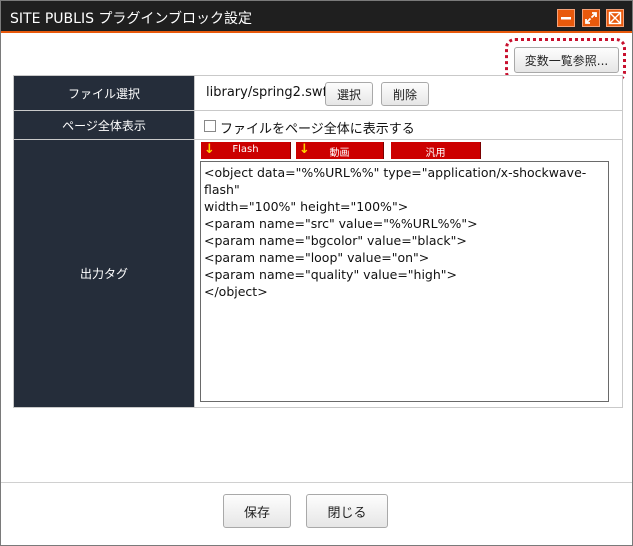  What do you see at coordinates (104, 273) in the screenshot?
I see `output-tag-label: 出力タグ` at bounding box center [104, 273].